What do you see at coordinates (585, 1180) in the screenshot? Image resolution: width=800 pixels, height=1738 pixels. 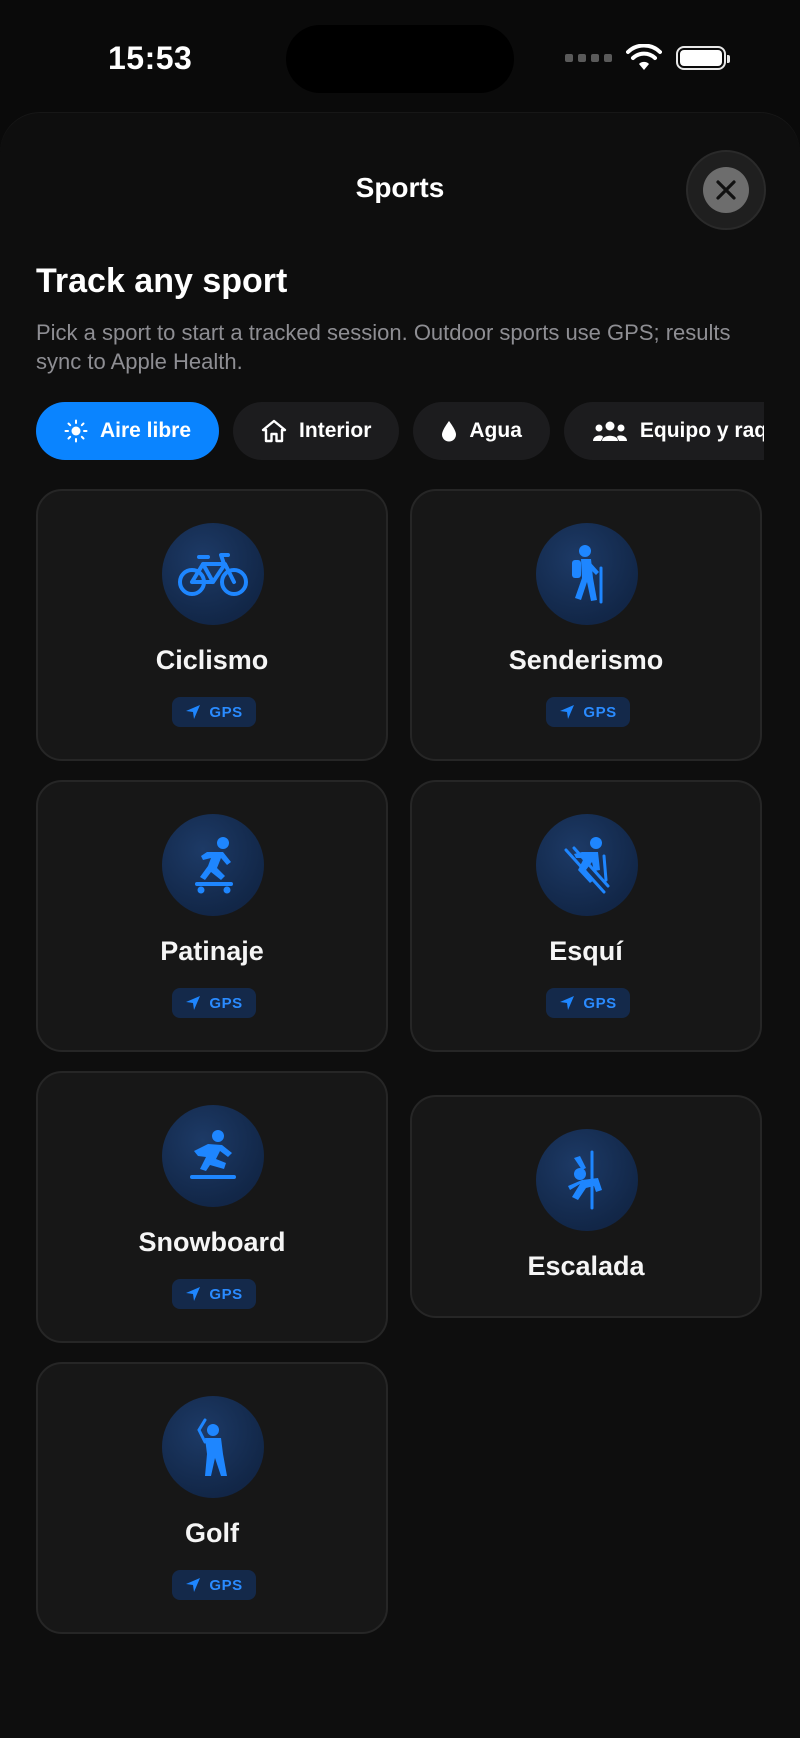 I see `climbing-icon` at bounding box center [585, 1180].